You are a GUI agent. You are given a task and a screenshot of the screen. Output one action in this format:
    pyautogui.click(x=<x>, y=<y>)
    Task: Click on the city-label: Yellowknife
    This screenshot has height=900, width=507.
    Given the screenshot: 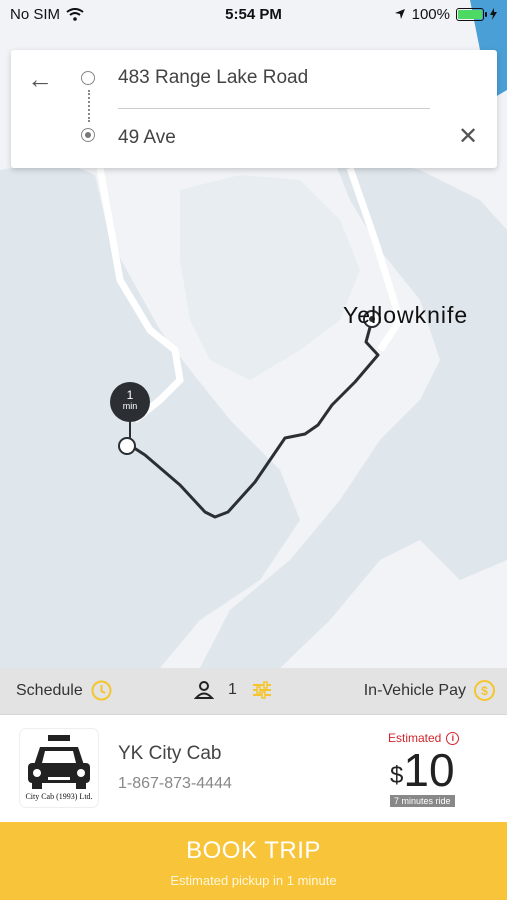 What is the action you would take?
    pyautogui.click(x=406, y=315)
    